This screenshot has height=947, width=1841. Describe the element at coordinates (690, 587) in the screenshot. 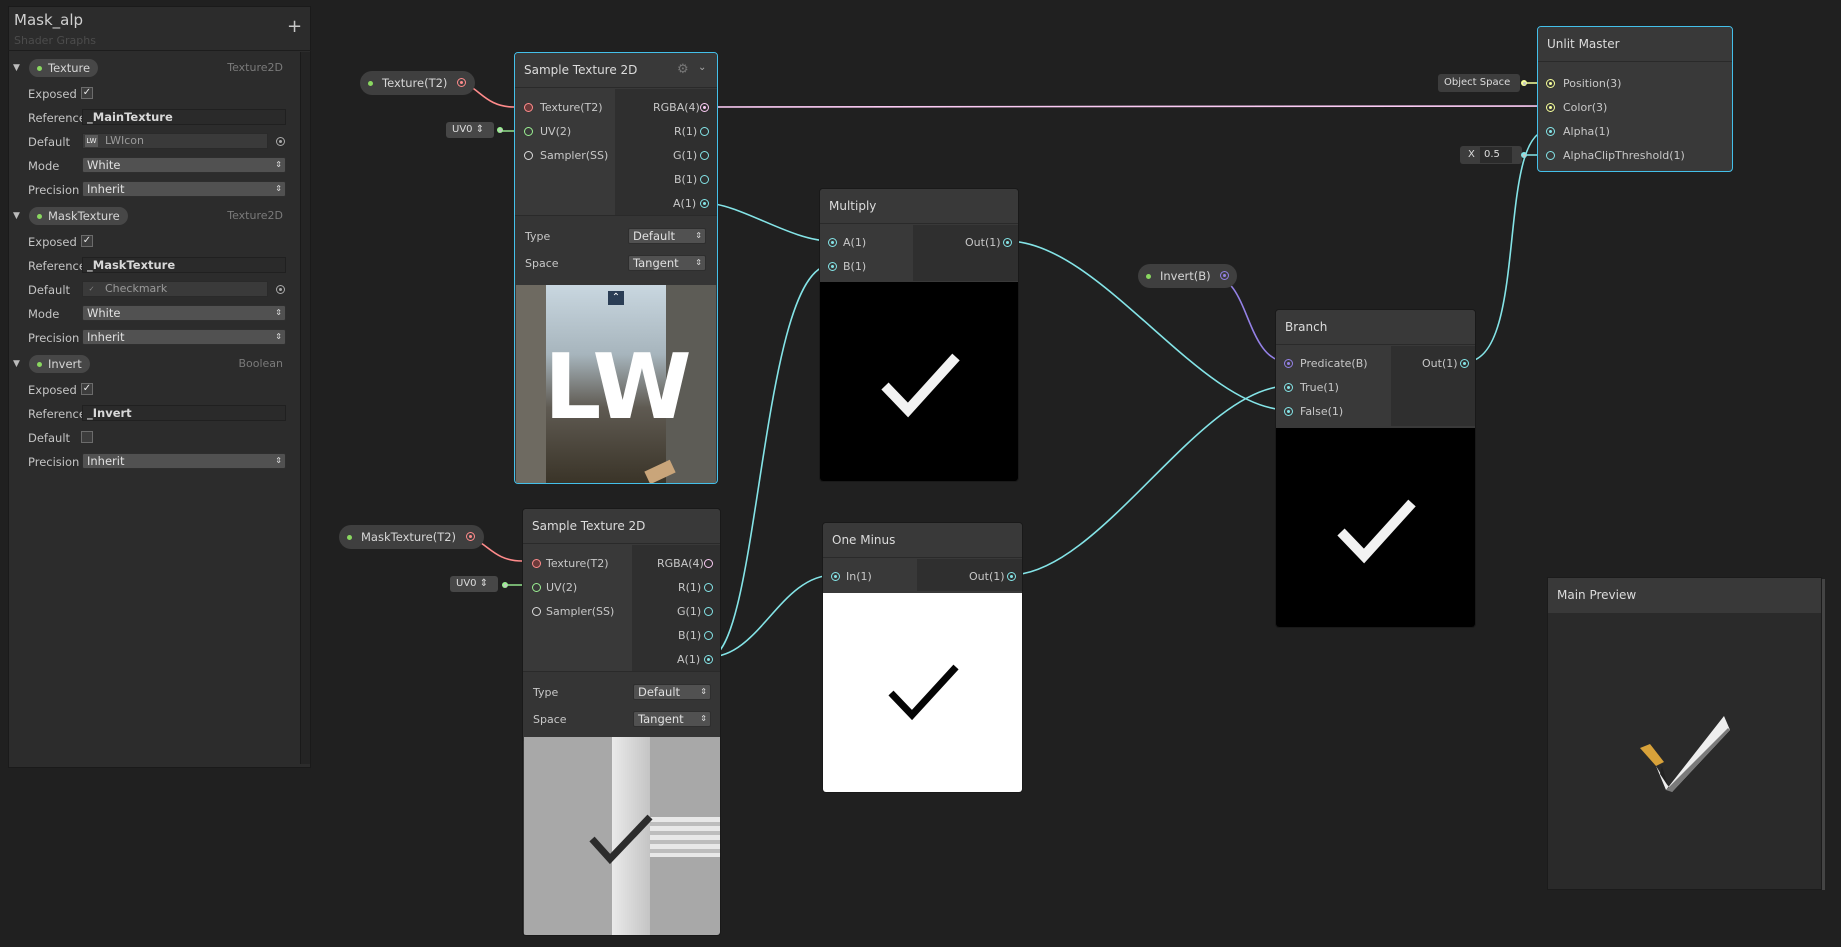

I see `port-label: R(1)` at that location.